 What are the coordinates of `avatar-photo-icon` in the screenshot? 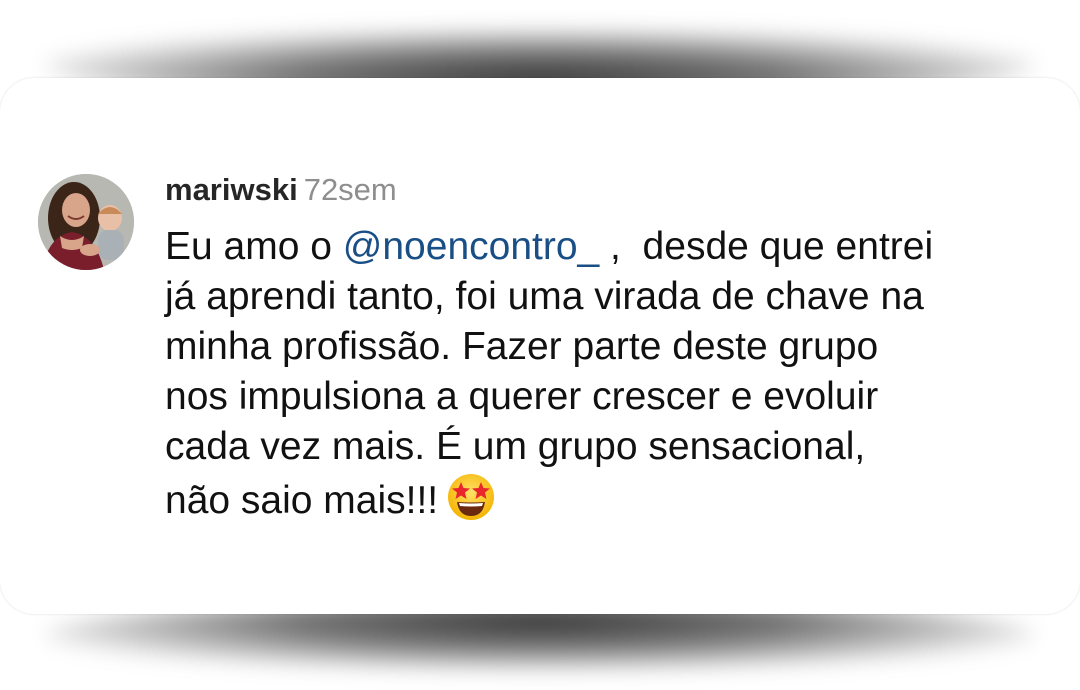 It's located at (86, 222).